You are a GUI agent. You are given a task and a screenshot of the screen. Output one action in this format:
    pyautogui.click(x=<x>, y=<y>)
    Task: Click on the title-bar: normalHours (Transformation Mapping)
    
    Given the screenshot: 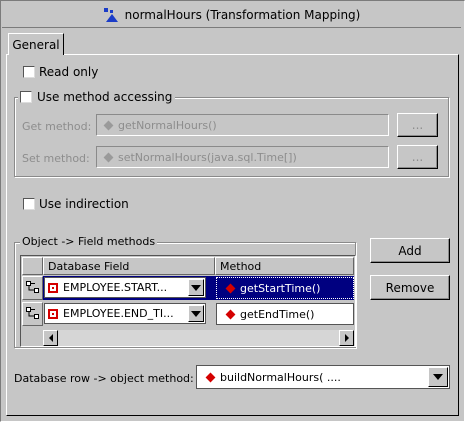 What is the action you would take?
    pyautogui.click(x=231, y=15)
    